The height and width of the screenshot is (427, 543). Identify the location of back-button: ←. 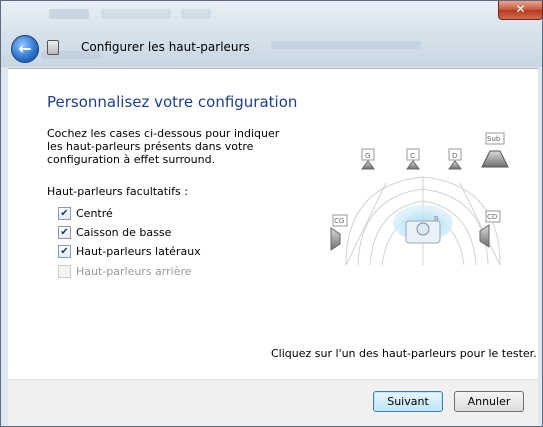
(25, 49).